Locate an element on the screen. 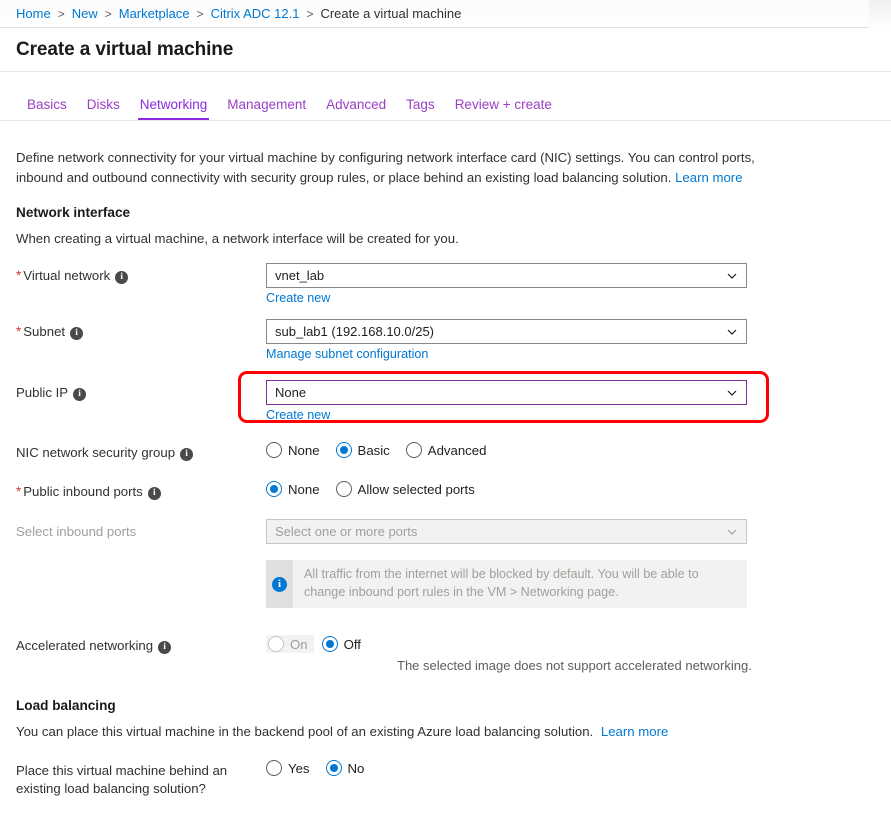 The height and width of the screenshot is (834, 891). info-banner-icon-column: i is located at coordinates (279, 584).